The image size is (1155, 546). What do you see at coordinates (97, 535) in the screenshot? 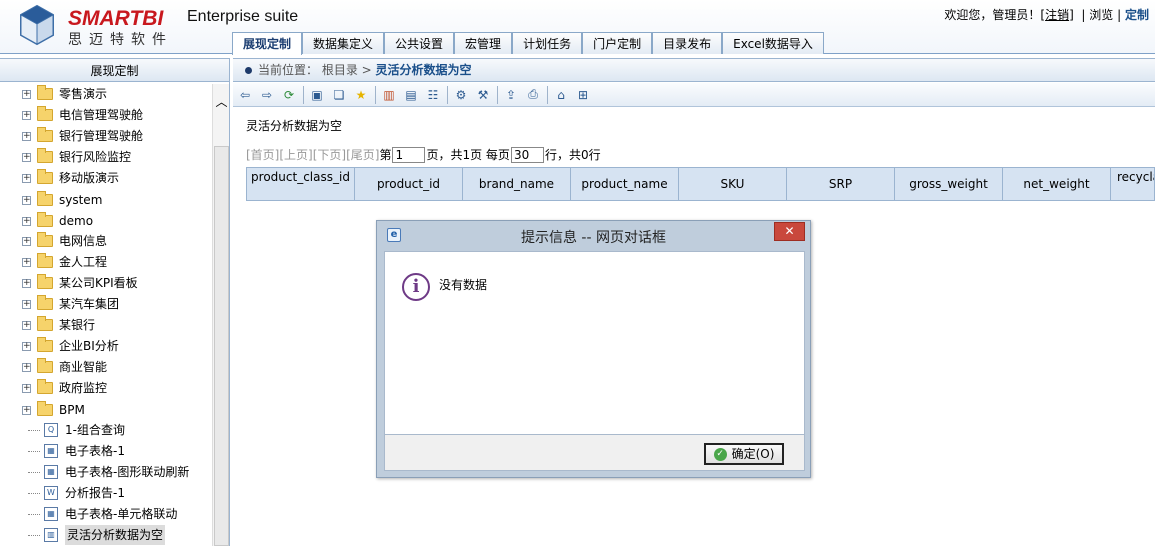
I see `tree-leaf-selected: ▥ 灵活分析数据为空` at bounding box center [97, 535].